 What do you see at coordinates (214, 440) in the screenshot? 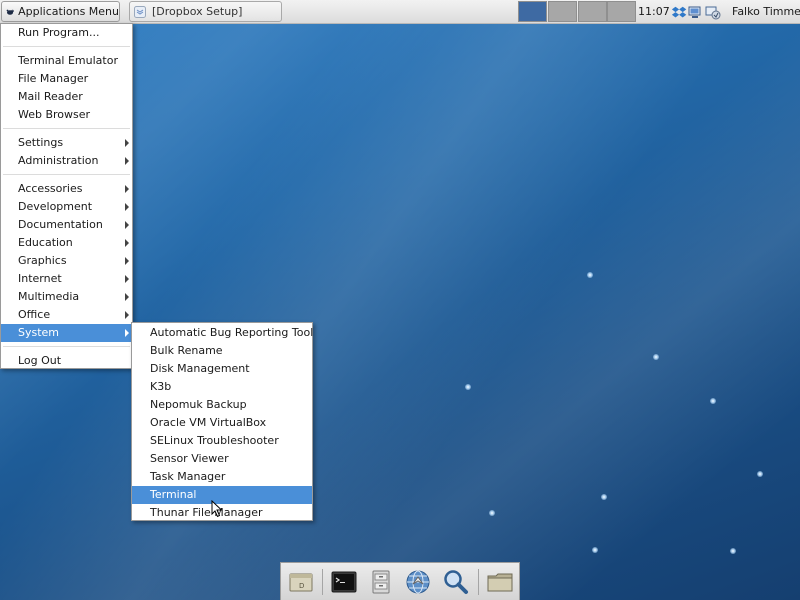
I see `menu-item-label: SELinux Troubleshooter` at bounding box center [214, 440].